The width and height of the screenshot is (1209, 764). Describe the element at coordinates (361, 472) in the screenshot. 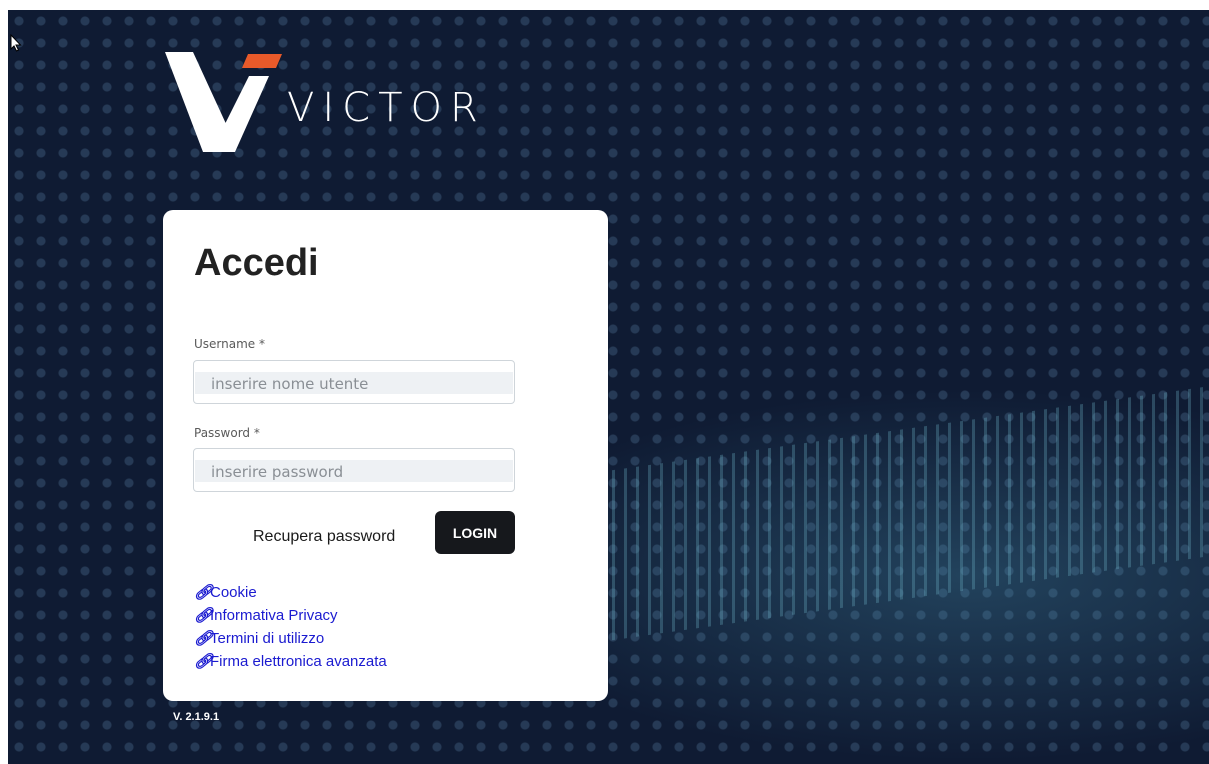

I see `password-input` at that location.